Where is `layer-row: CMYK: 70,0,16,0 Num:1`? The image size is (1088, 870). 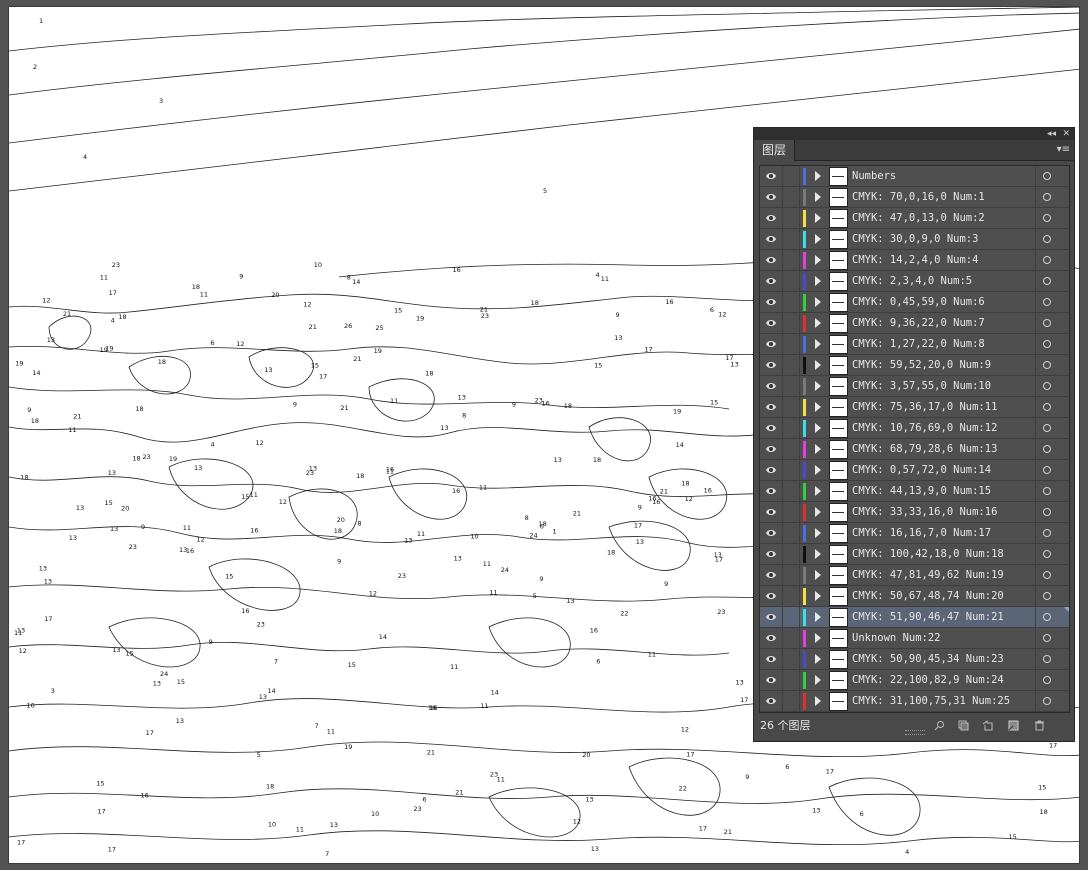 layer-row: CMYK: 70,0,16,0 Num:1 is located at coordinates (914, 197).